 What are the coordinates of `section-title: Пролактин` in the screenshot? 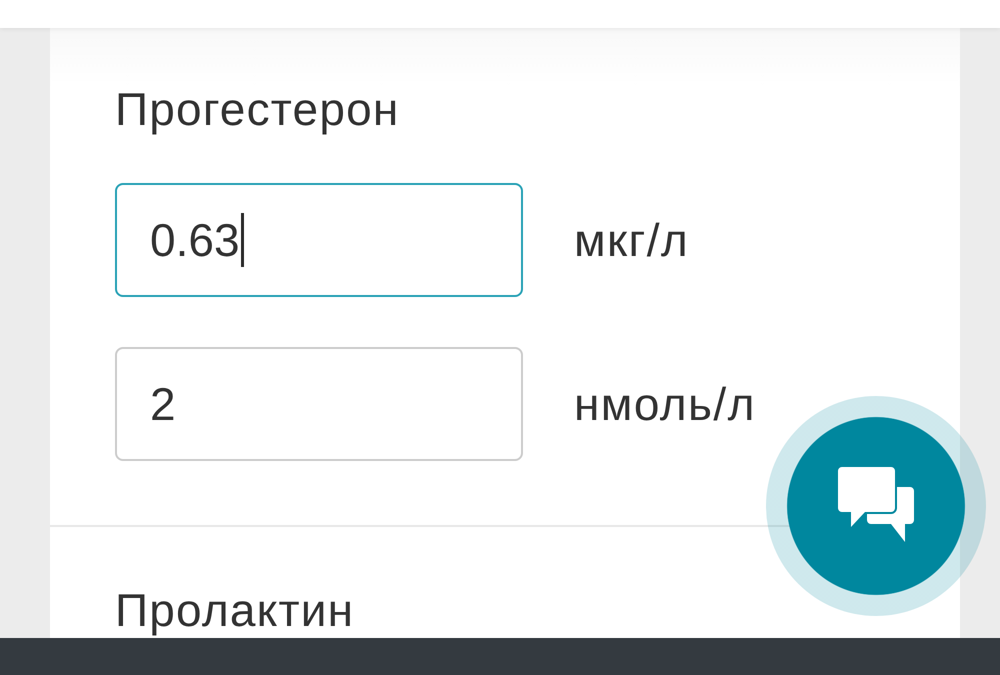 It's located at (234, 610).